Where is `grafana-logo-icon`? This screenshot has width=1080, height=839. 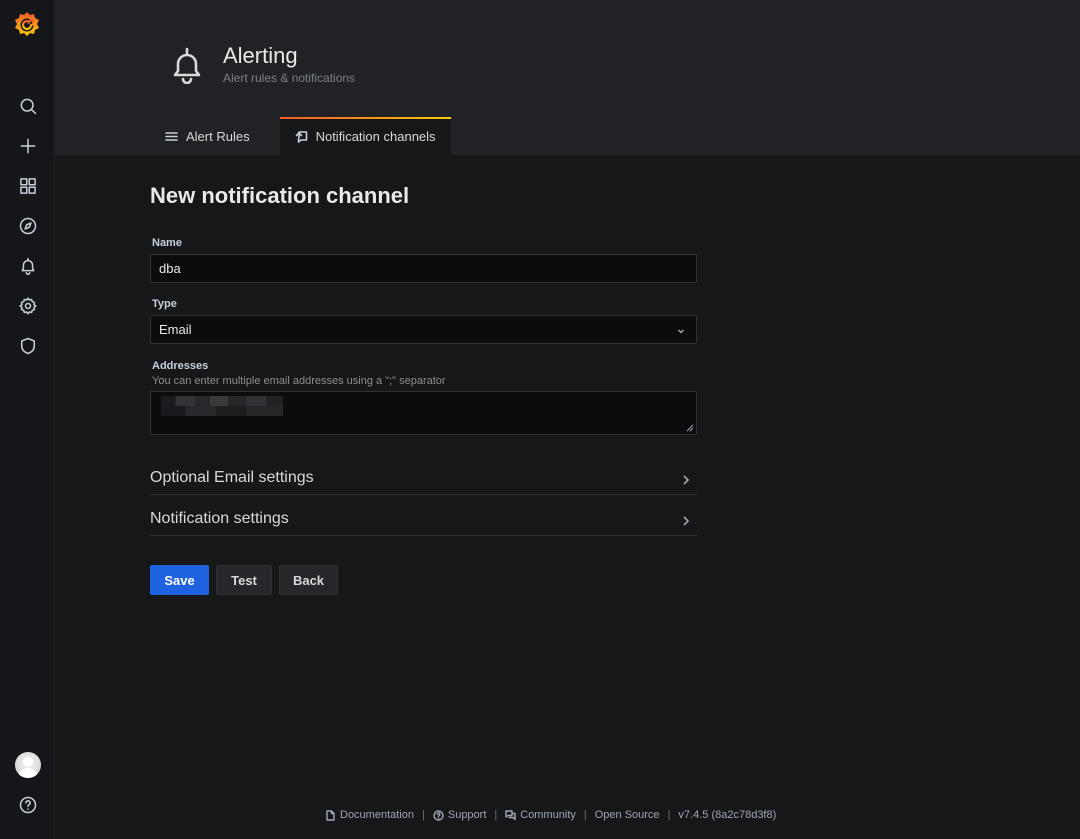
grafana-logo-icon is located at coordinates (27, 25).